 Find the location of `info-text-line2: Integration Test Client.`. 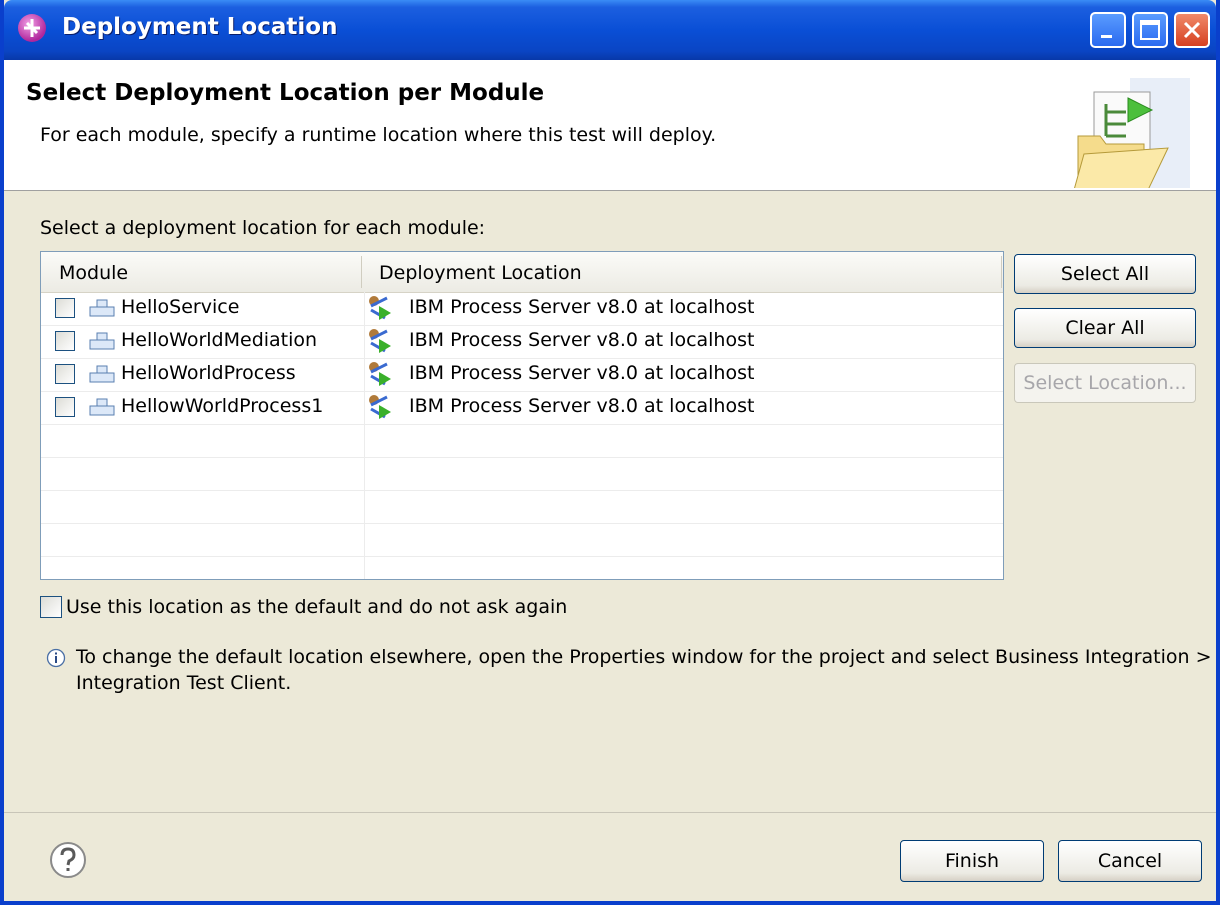

info-text-line2: Integration Test Client. is located at coordinates (184, 683).